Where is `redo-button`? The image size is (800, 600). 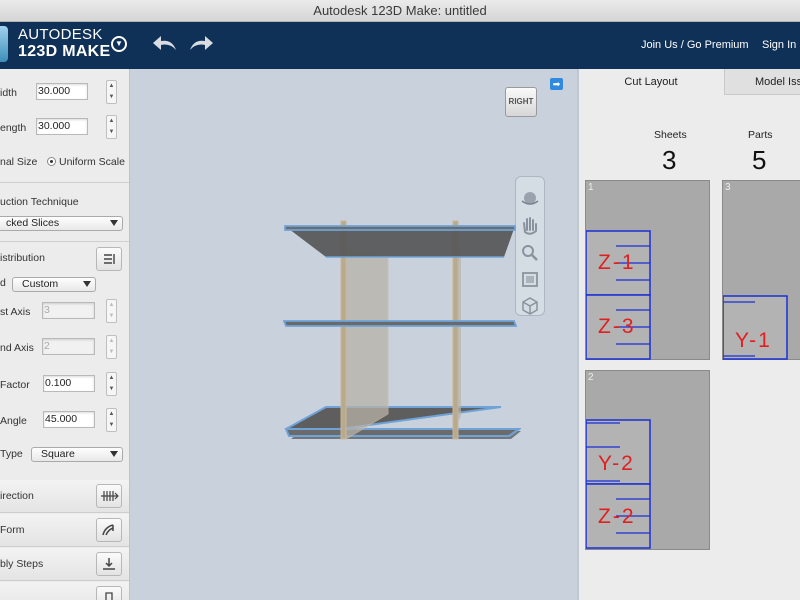
redo-button is located at coordinates (201, 44).